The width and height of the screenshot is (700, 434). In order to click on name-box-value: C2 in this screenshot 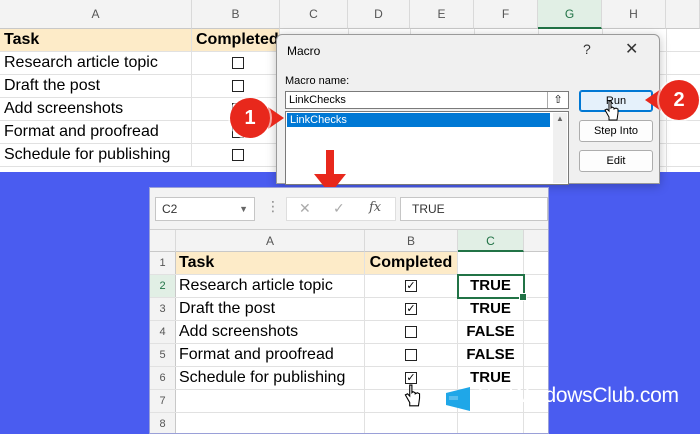, I will do `click(170, 209)`.